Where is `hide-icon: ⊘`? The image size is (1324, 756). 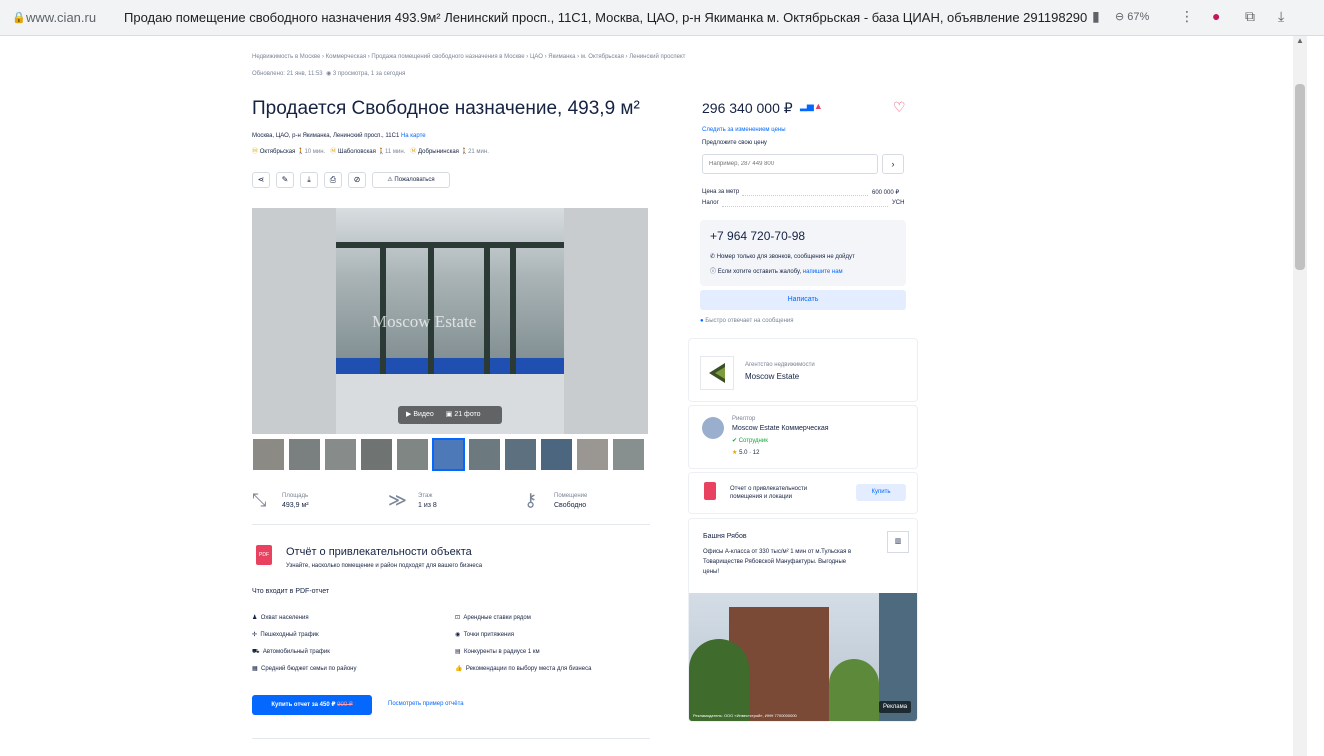
hide-icon: ⊘ is located at coordinates (357, 180).